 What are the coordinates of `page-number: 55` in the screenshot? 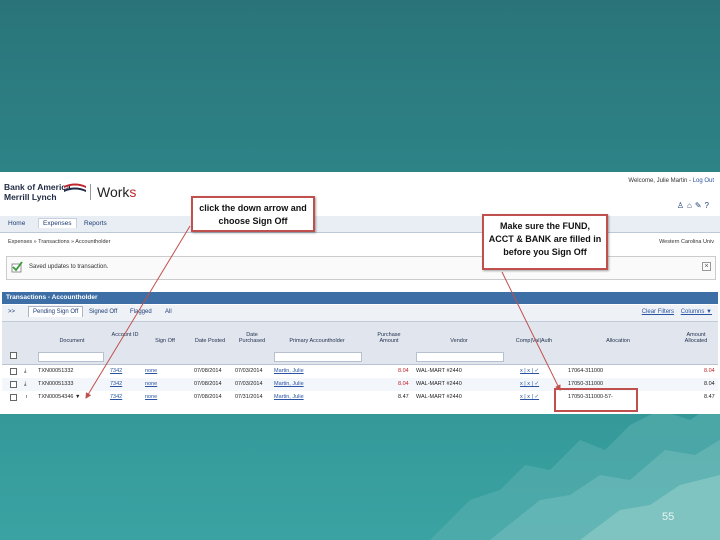 It's located at (668, 517).